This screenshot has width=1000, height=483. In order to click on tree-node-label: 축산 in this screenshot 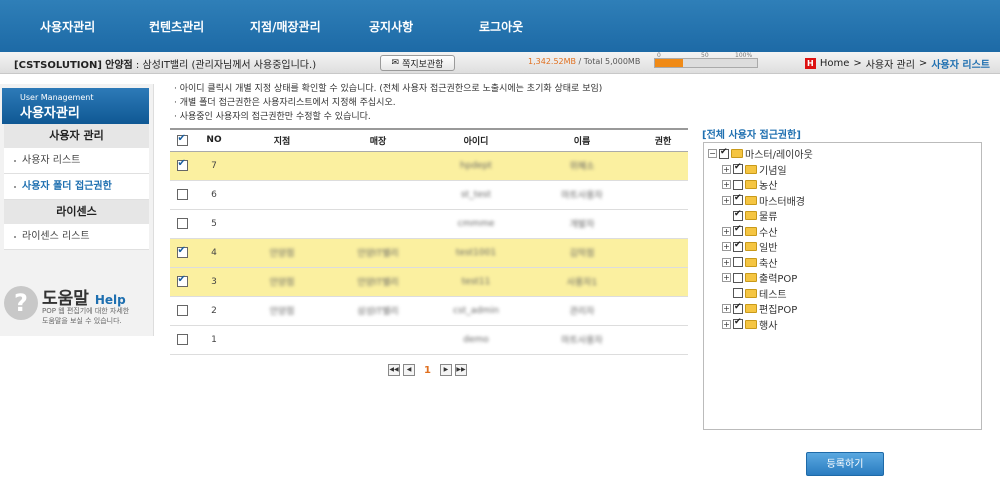, I will do `click(768, 262)`.